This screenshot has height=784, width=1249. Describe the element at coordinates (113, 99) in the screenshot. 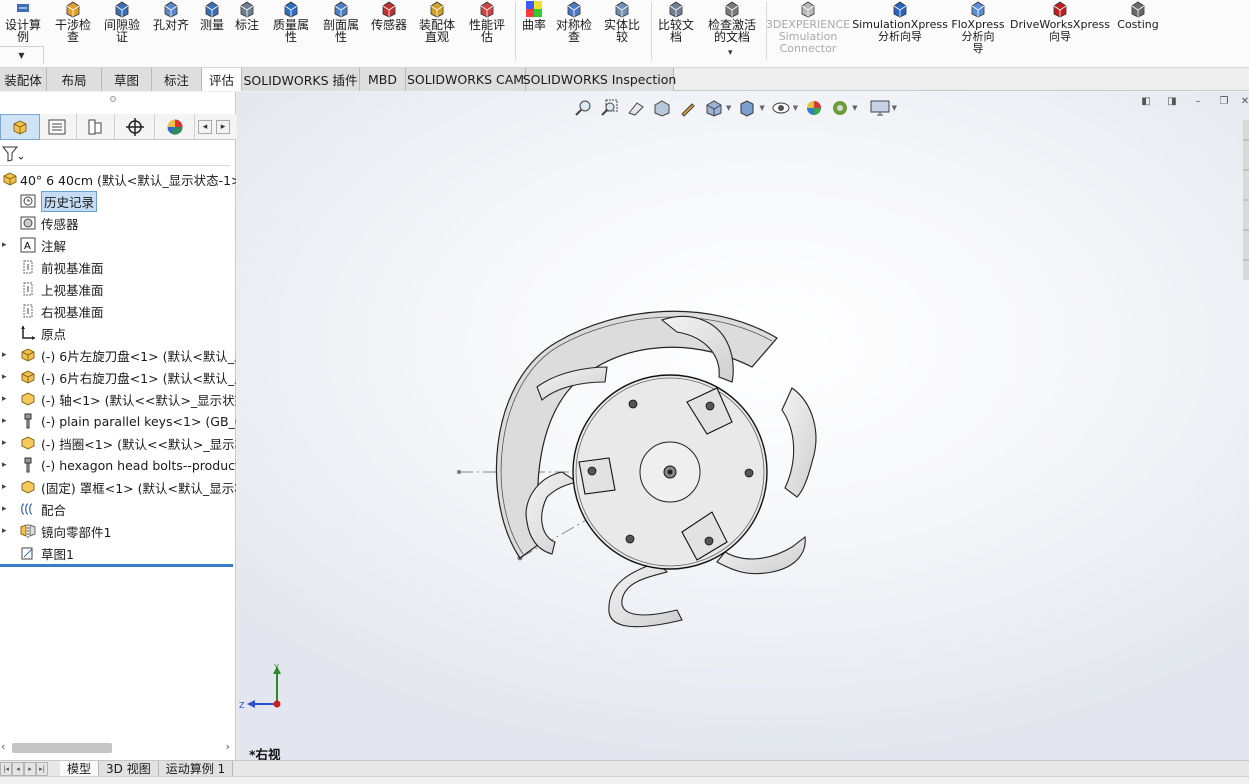

I see `panel-splitter` at that location.